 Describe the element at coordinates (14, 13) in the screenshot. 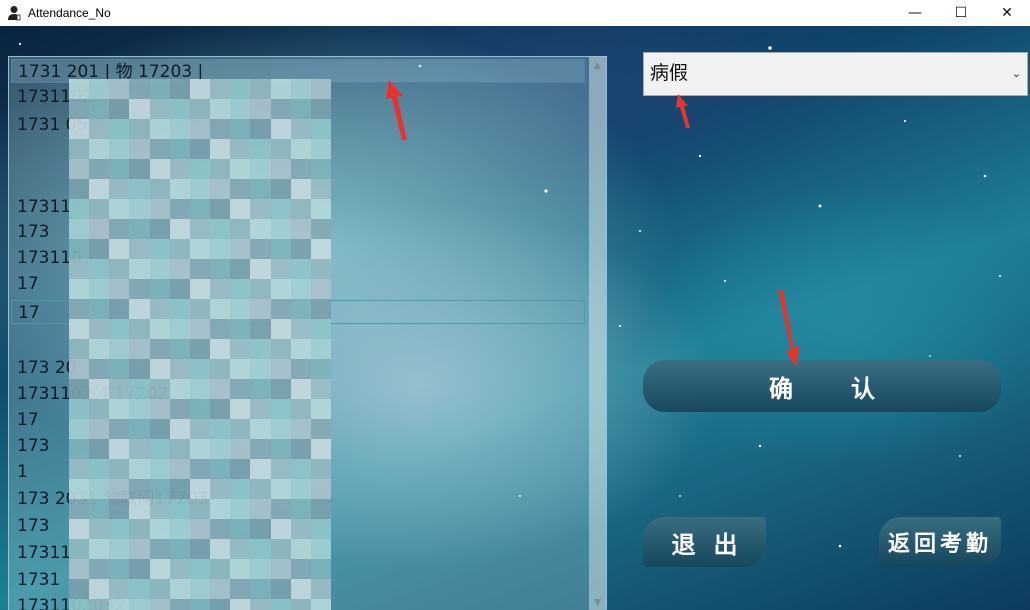

I see `person-icon` at that location.